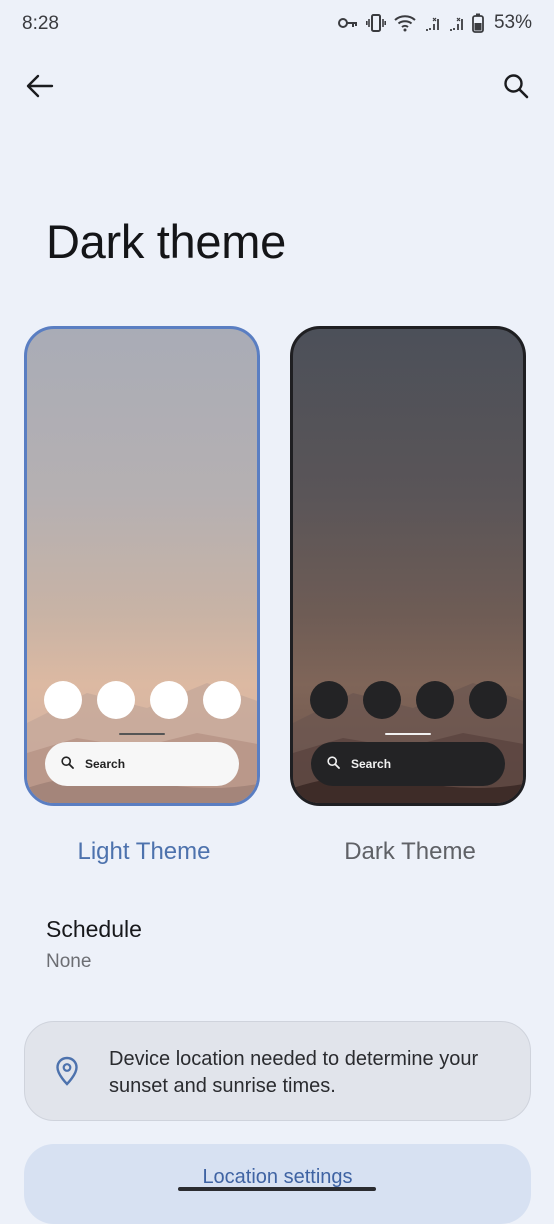 The image size is (554, 1224). What do you see at coordinates (277, 1177) in the screenshot?
I see `location-settings-label: Location settings` at bounding box center [277, 1177].